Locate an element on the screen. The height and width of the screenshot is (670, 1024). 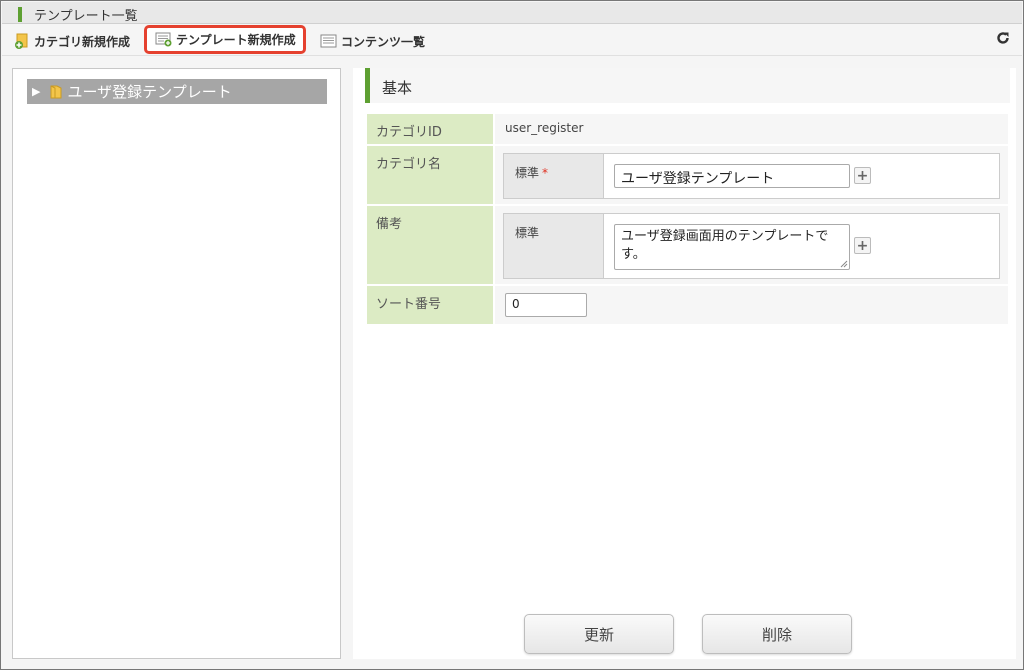
locale-label: 標準 is located at coordinates (554, 246).